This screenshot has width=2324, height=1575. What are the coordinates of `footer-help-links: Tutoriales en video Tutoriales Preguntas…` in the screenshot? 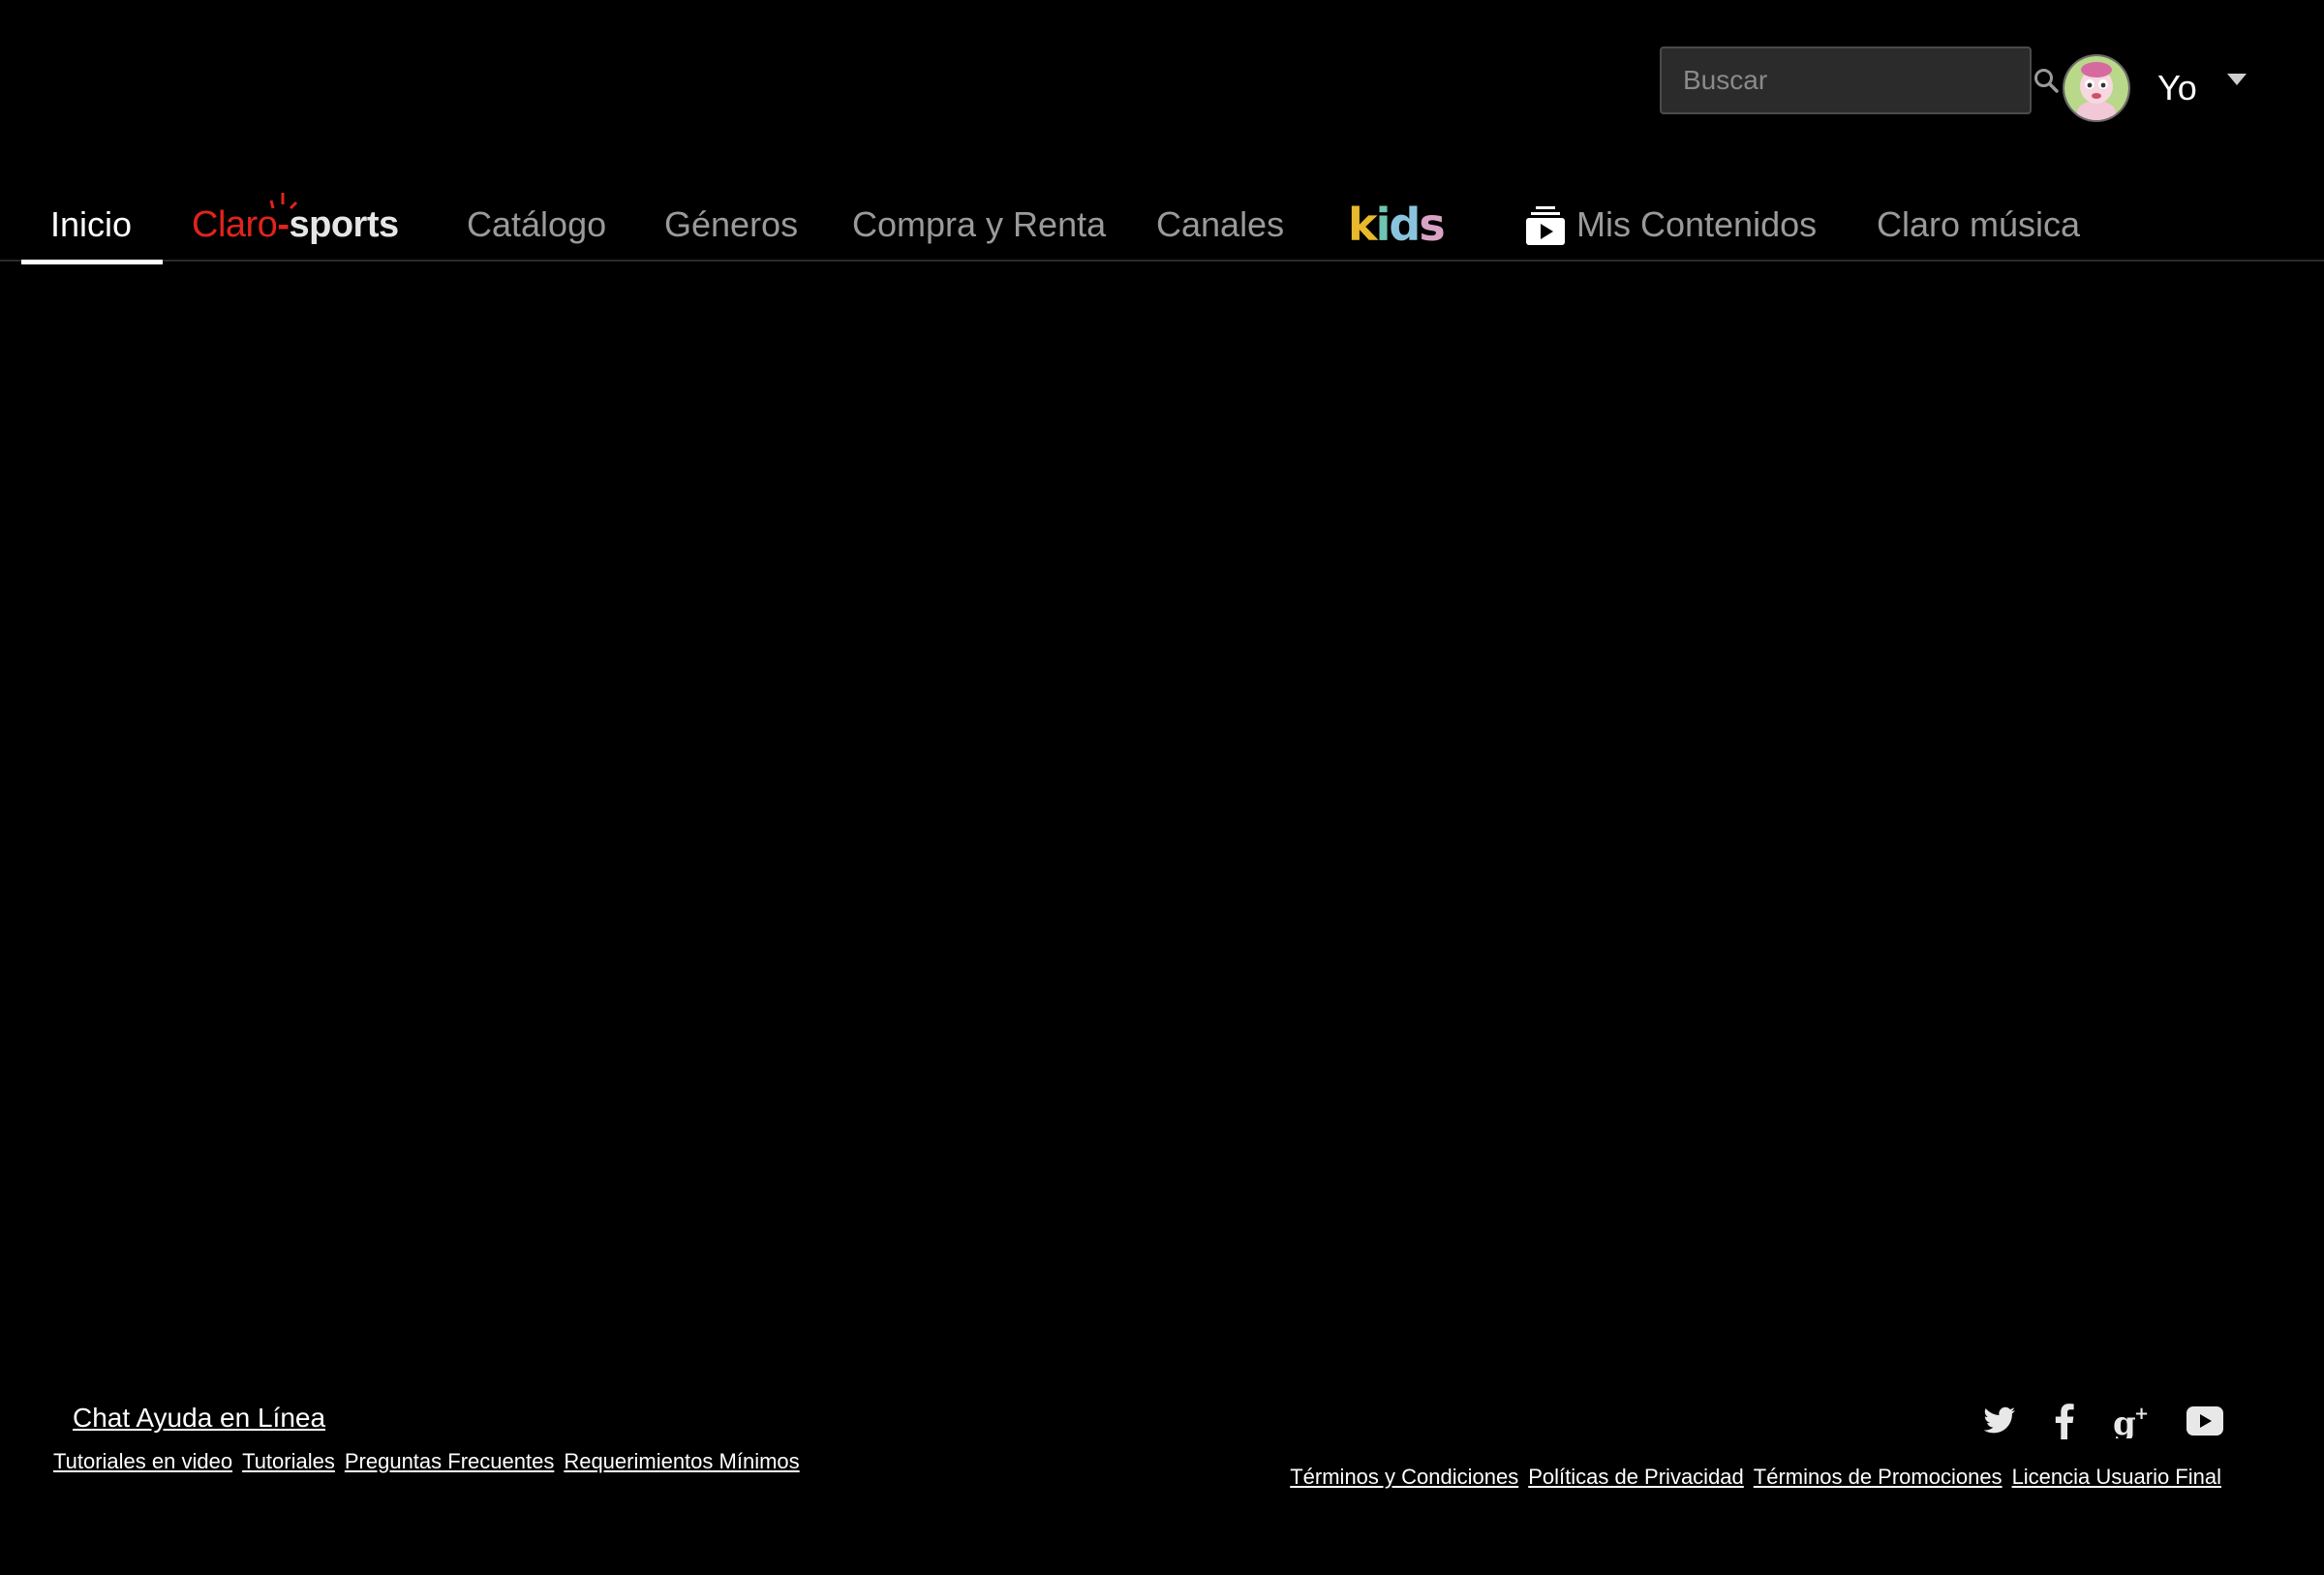 It's located at (427, 1461).